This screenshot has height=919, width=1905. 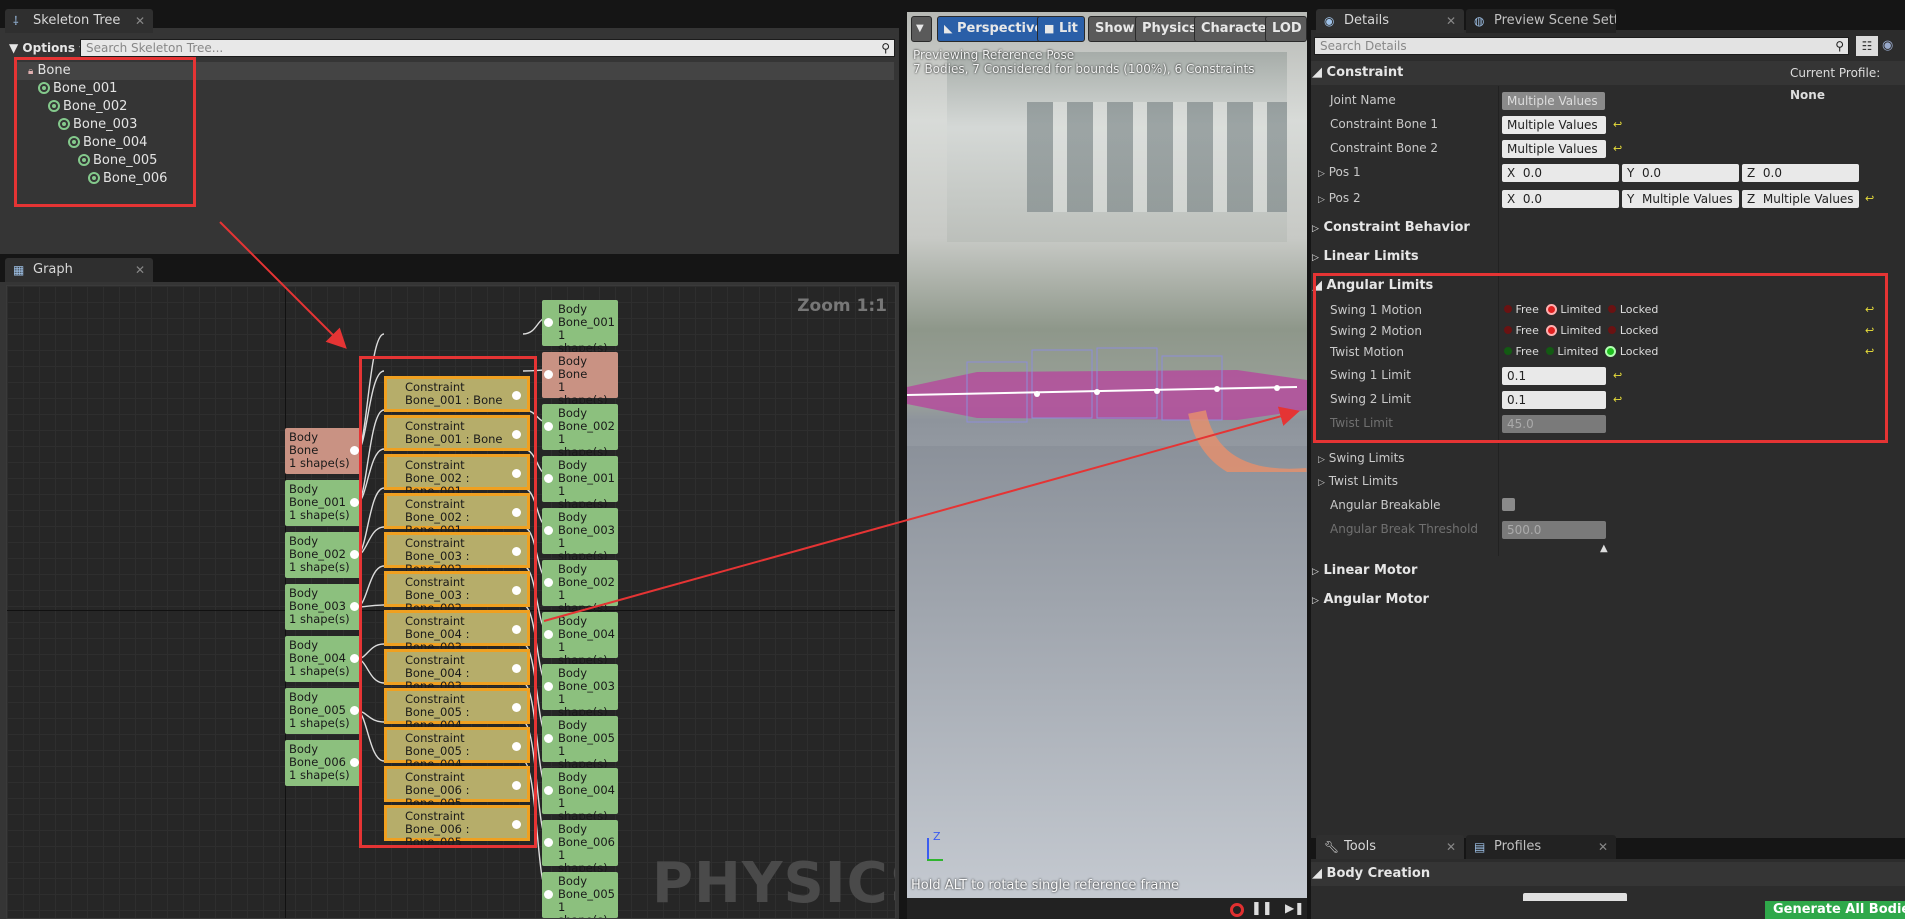 What do you see at coordinates (323, 763) in the screenshot?
I see `body-node-left: Body Bone_006 1 shape(s)` at bounding box center [323, 763].